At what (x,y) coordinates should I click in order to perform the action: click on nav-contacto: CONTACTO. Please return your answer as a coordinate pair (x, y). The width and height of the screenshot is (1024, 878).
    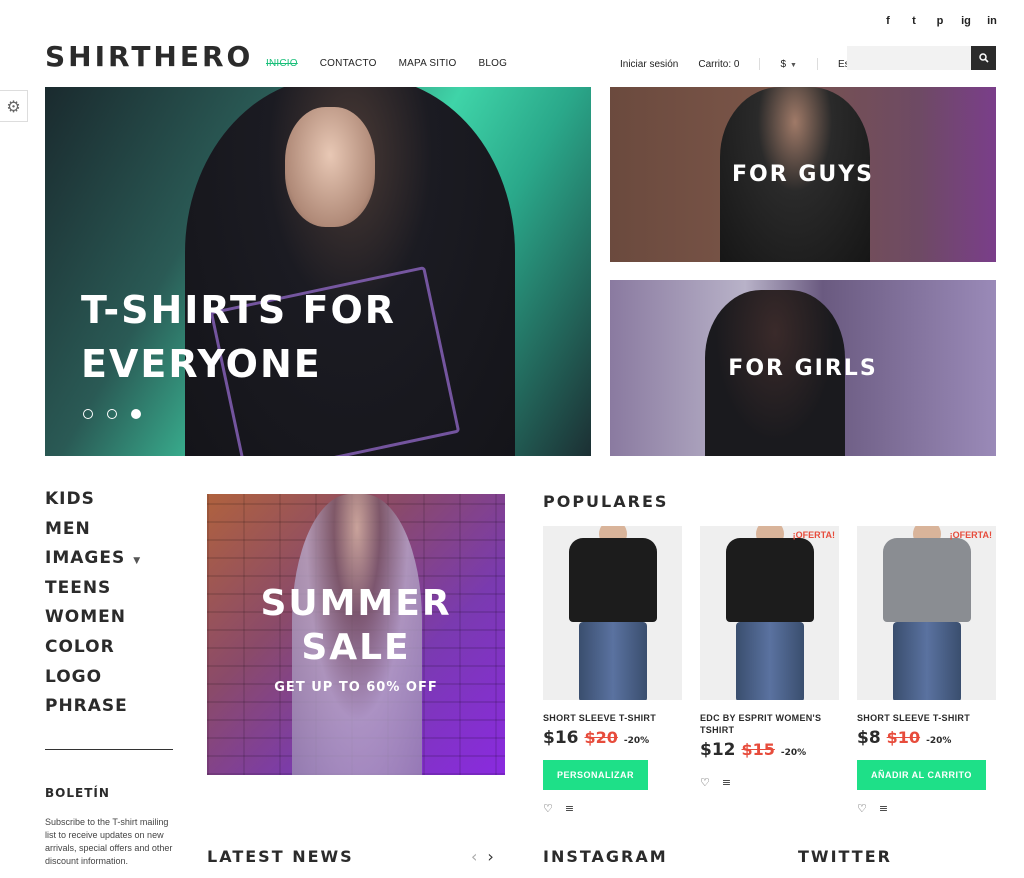
    Looking at the image, I should click on (348, 63).